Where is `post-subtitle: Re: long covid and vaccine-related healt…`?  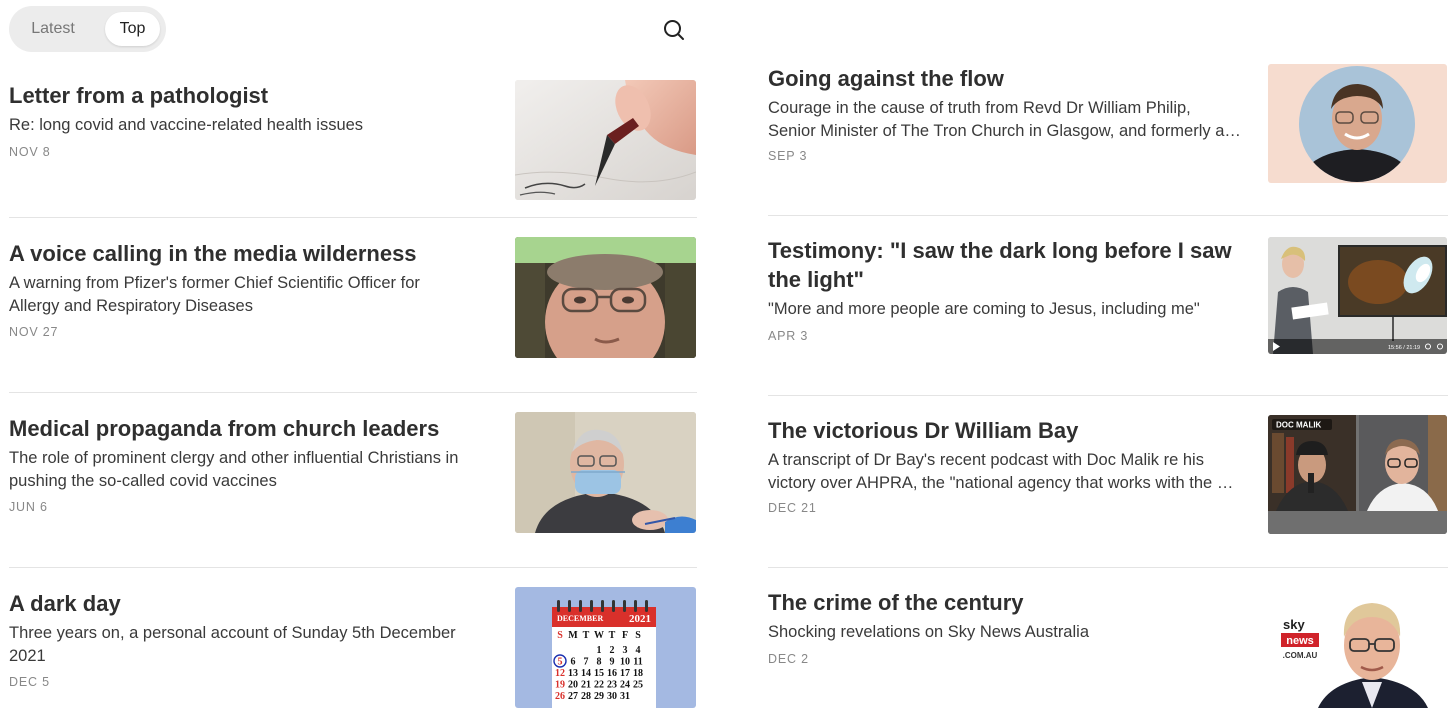
post-subtitle: Re: long covid and vaccine-related healt… is located at coordinates (186, 125).